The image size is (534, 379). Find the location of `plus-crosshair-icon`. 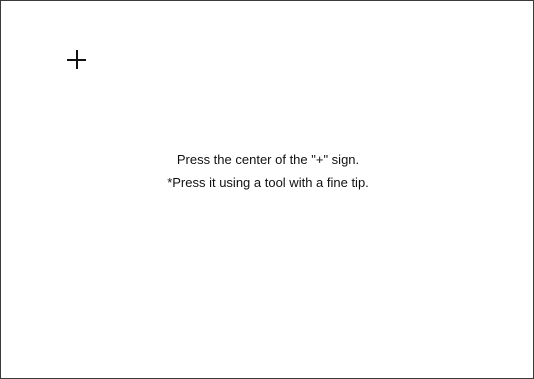

plus-crosshair-icon is located at coordinates (76, 59).